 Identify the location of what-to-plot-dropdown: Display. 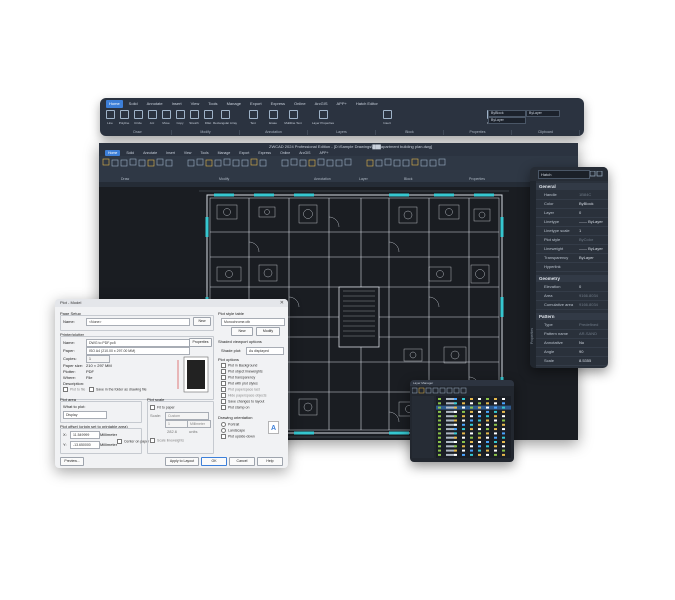
(85, 415).